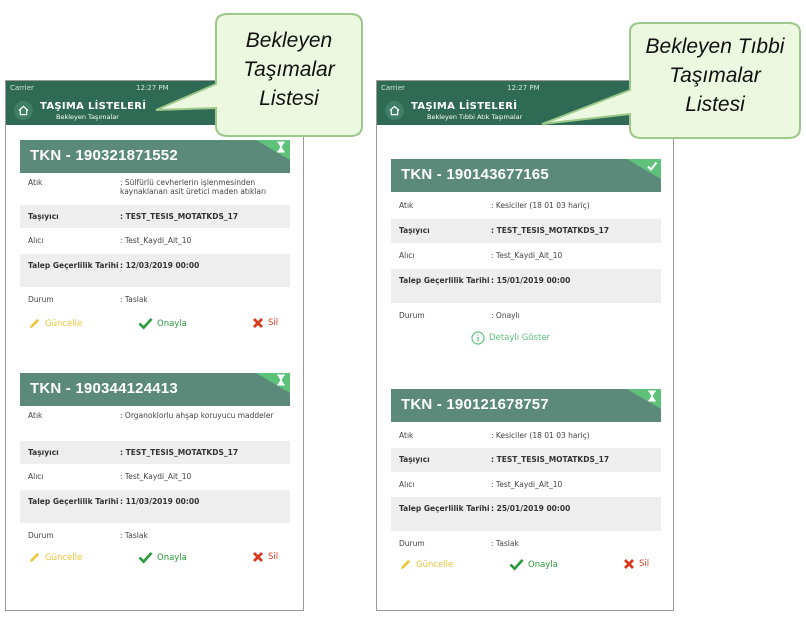 Image resolution: width=806 pixels, height=618 pixels. I want to click on page-title: TAŞIMA LİSTELERİ, so click(464, 106).